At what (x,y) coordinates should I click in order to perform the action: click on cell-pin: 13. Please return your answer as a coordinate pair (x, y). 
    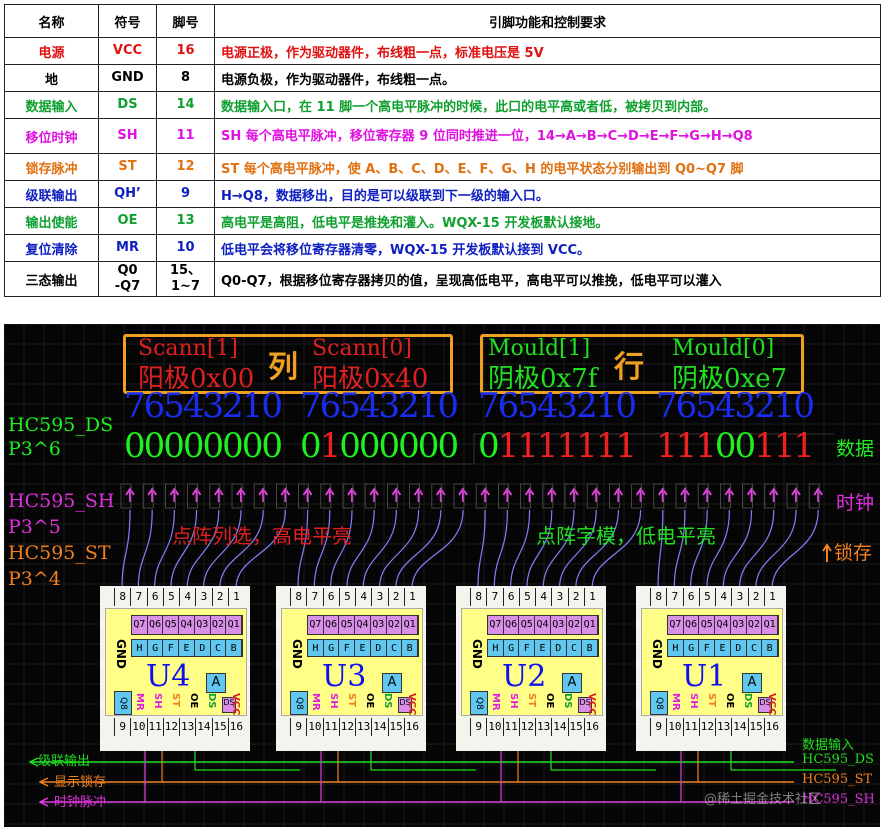
    Looking at the image, I should click on (185, 221).